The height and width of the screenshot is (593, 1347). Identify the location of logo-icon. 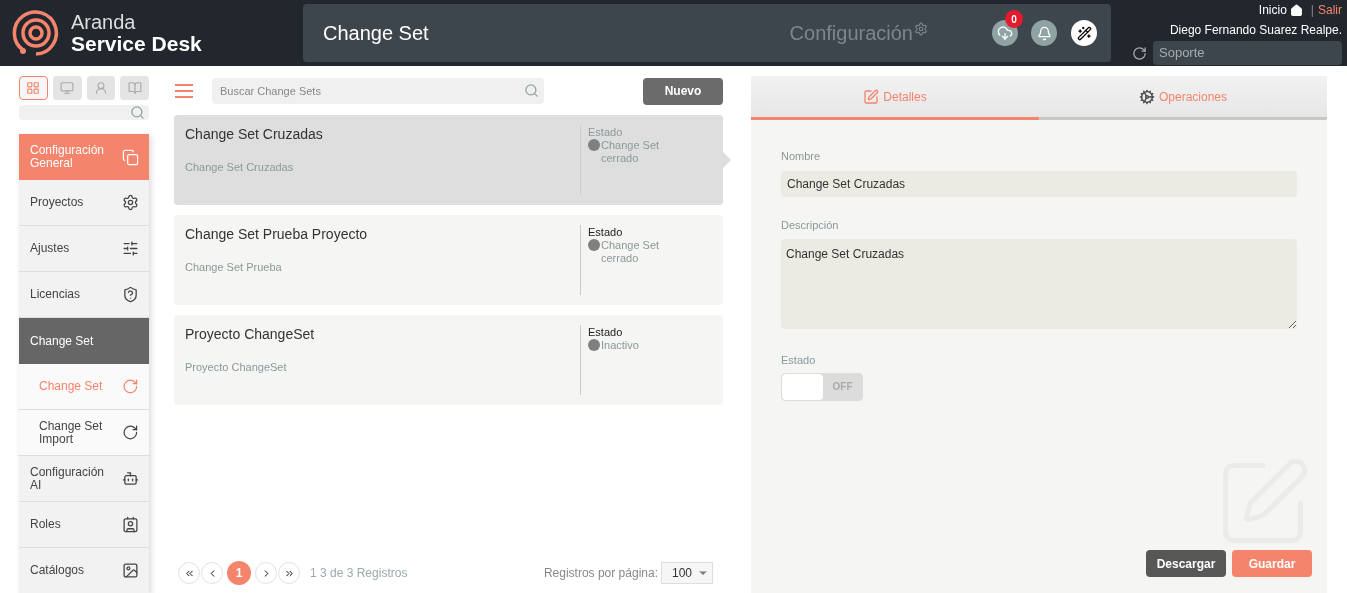
(36, 33).